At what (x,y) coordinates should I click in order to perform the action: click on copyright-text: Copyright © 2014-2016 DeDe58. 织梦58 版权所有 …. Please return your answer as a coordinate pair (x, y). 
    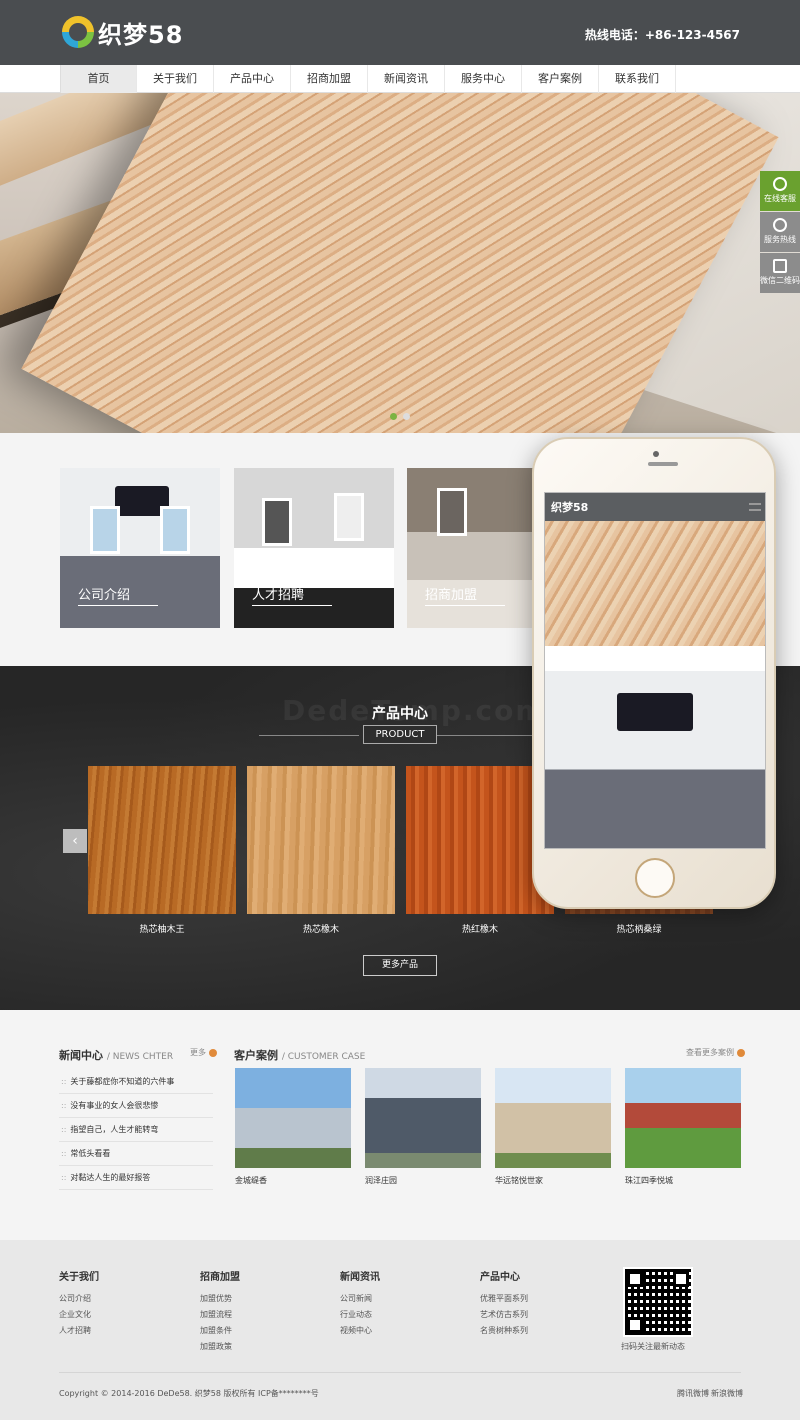
    Looking at the image, I should click on (189, 1393).